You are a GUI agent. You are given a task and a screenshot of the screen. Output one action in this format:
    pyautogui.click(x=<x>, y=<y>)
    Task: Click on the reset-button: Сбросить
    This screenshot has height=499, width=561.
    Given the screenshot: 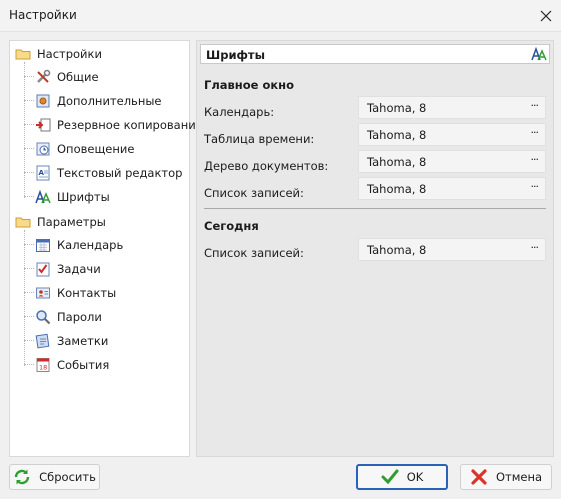 What is the action you would take?
    pyautogui.click(x=54, y=477)
    